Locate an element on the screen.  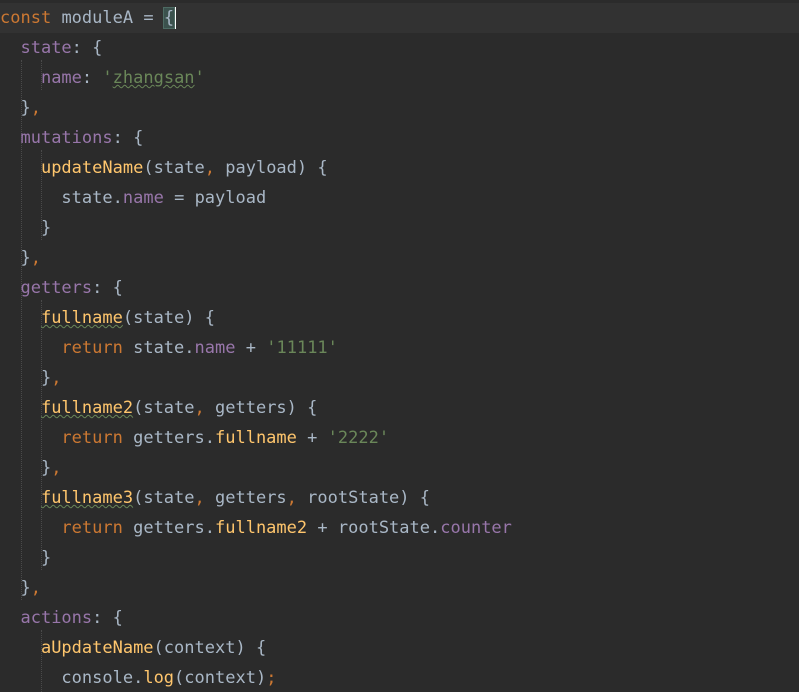
code-line-10: getters: { is located at coordinates (399, 288).